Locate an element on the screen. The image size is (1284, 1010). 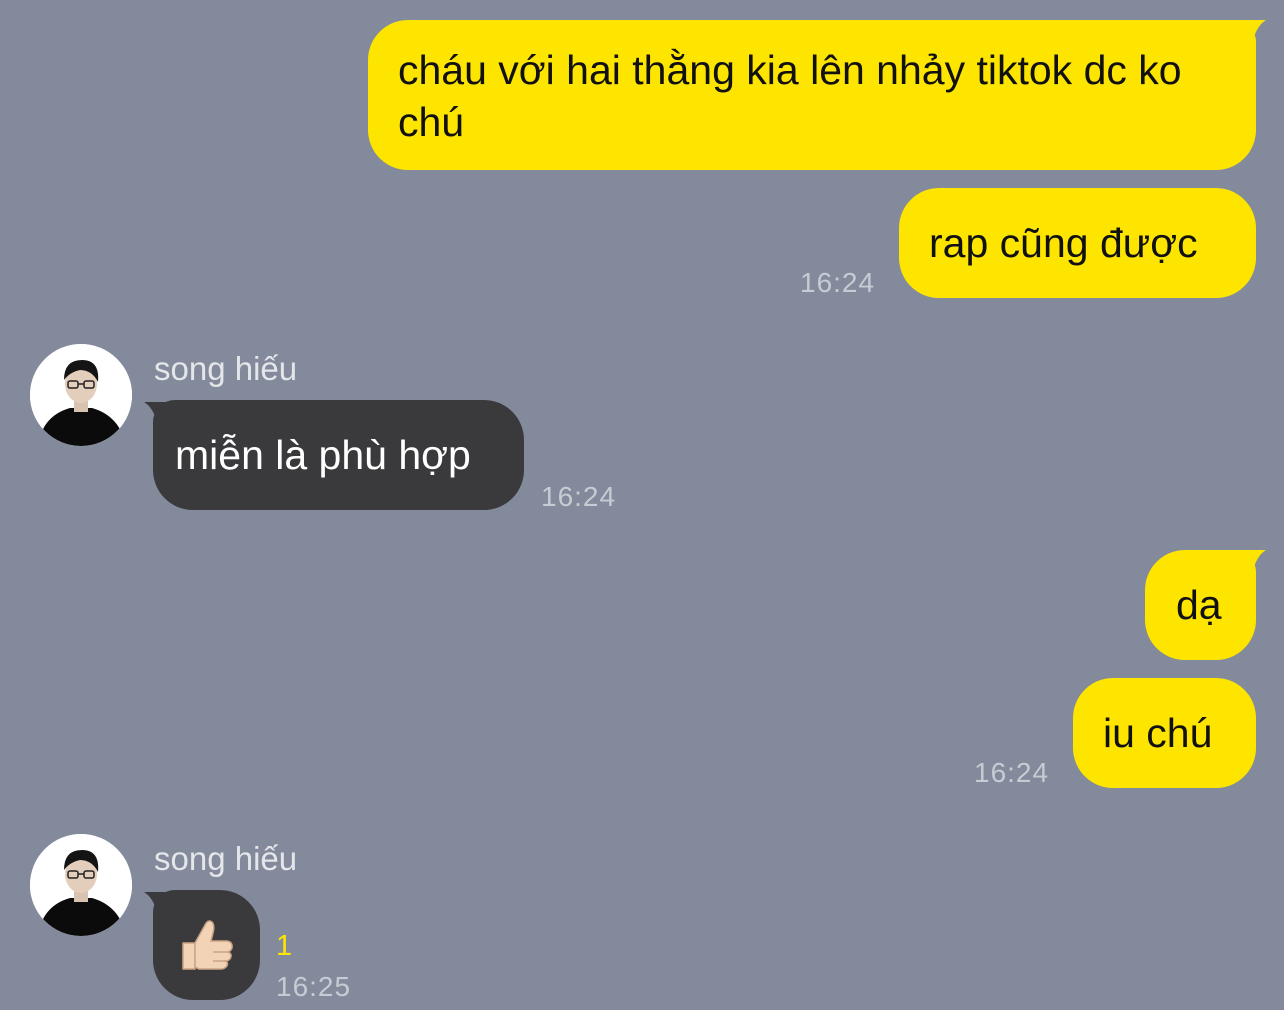
message-text: rap cũng được is located at coordinates (1063, 243).